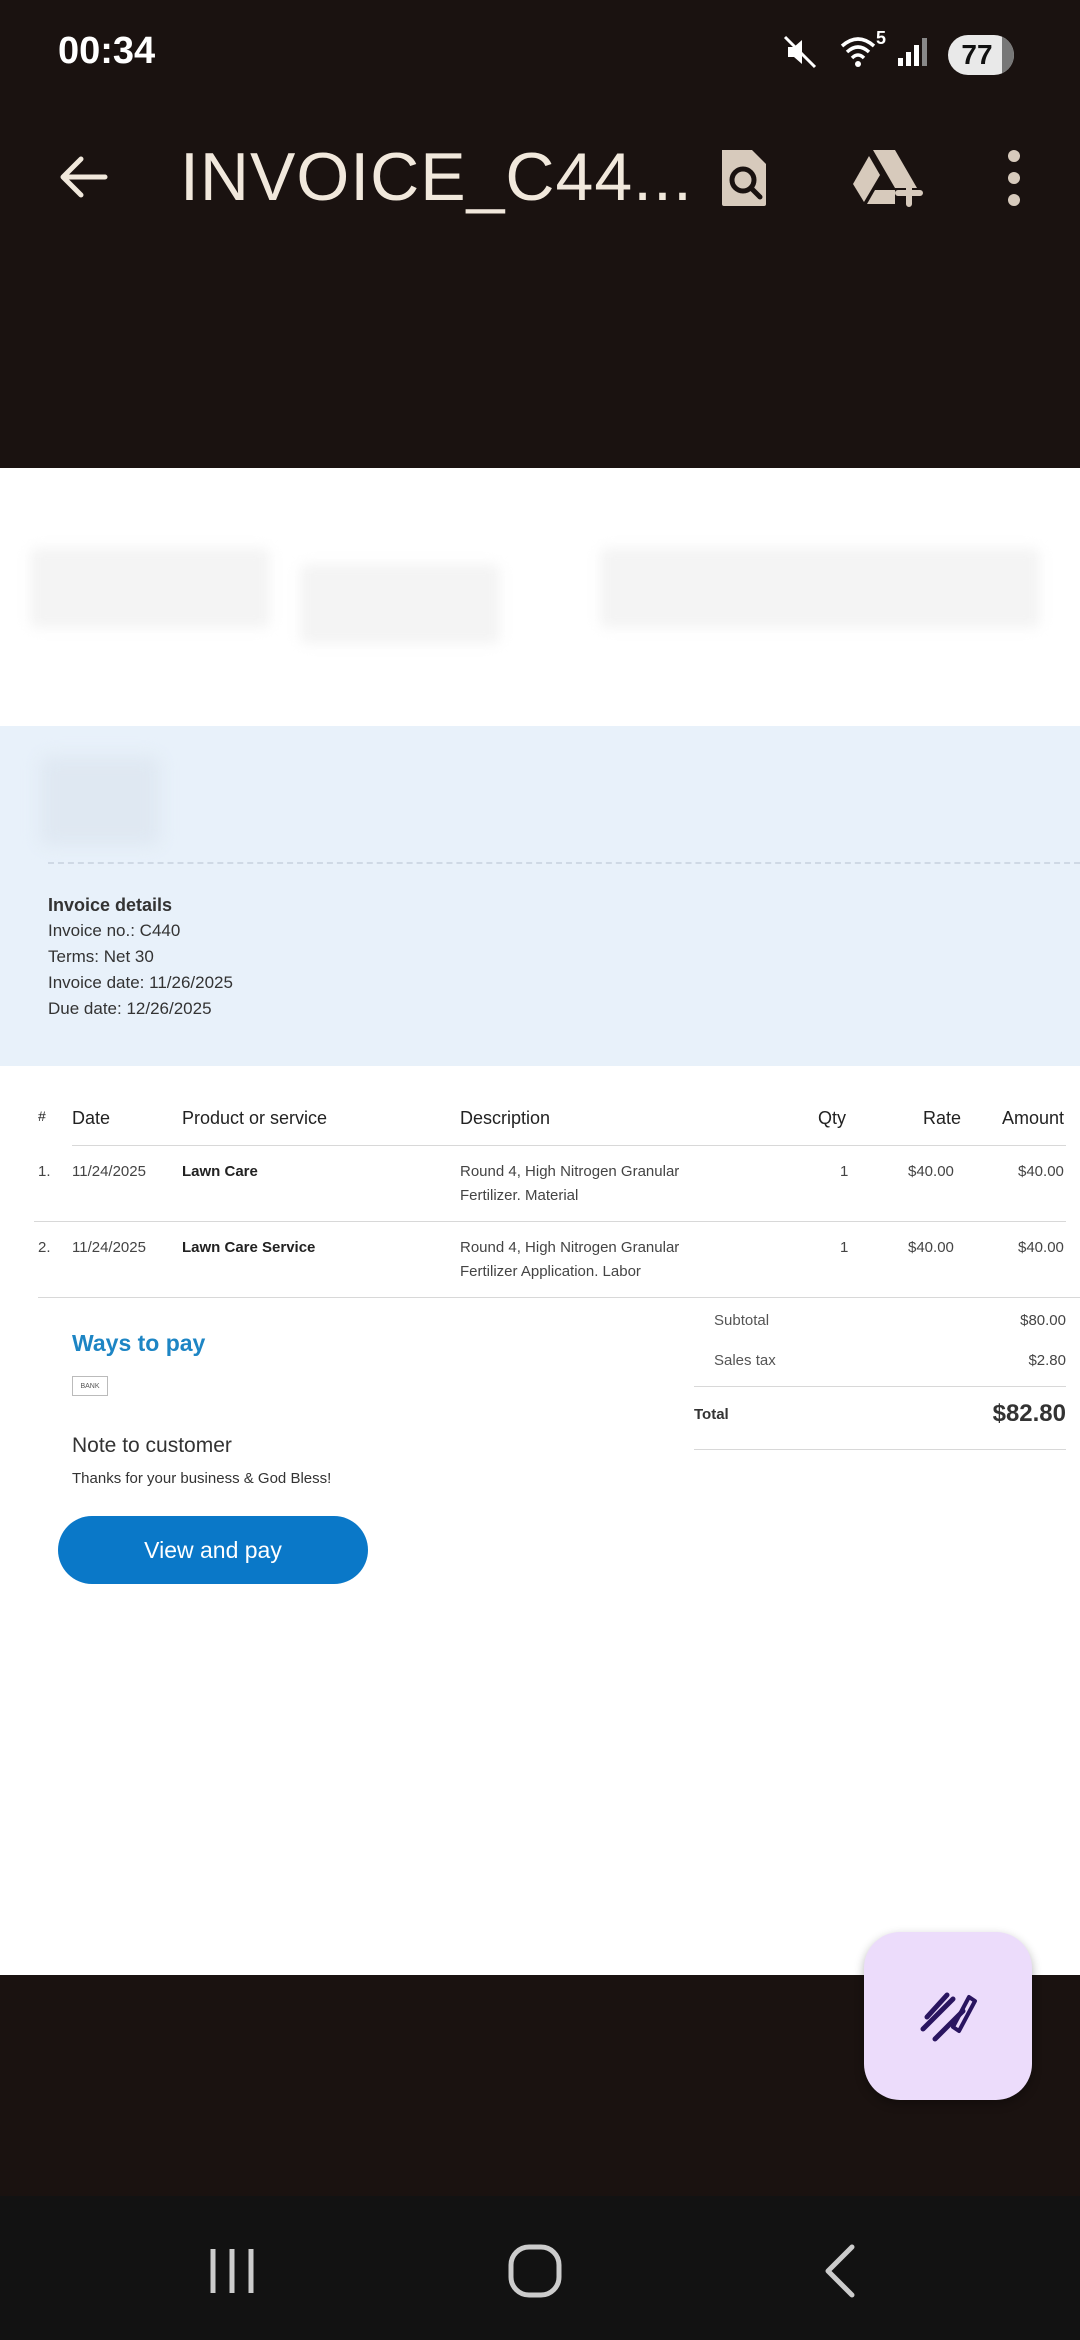 This screenshot has height=2340, width=1080. Describe the element at coordinates (255, 1118) in the screenshot. I see `col-header-product: Product or service` at that location.